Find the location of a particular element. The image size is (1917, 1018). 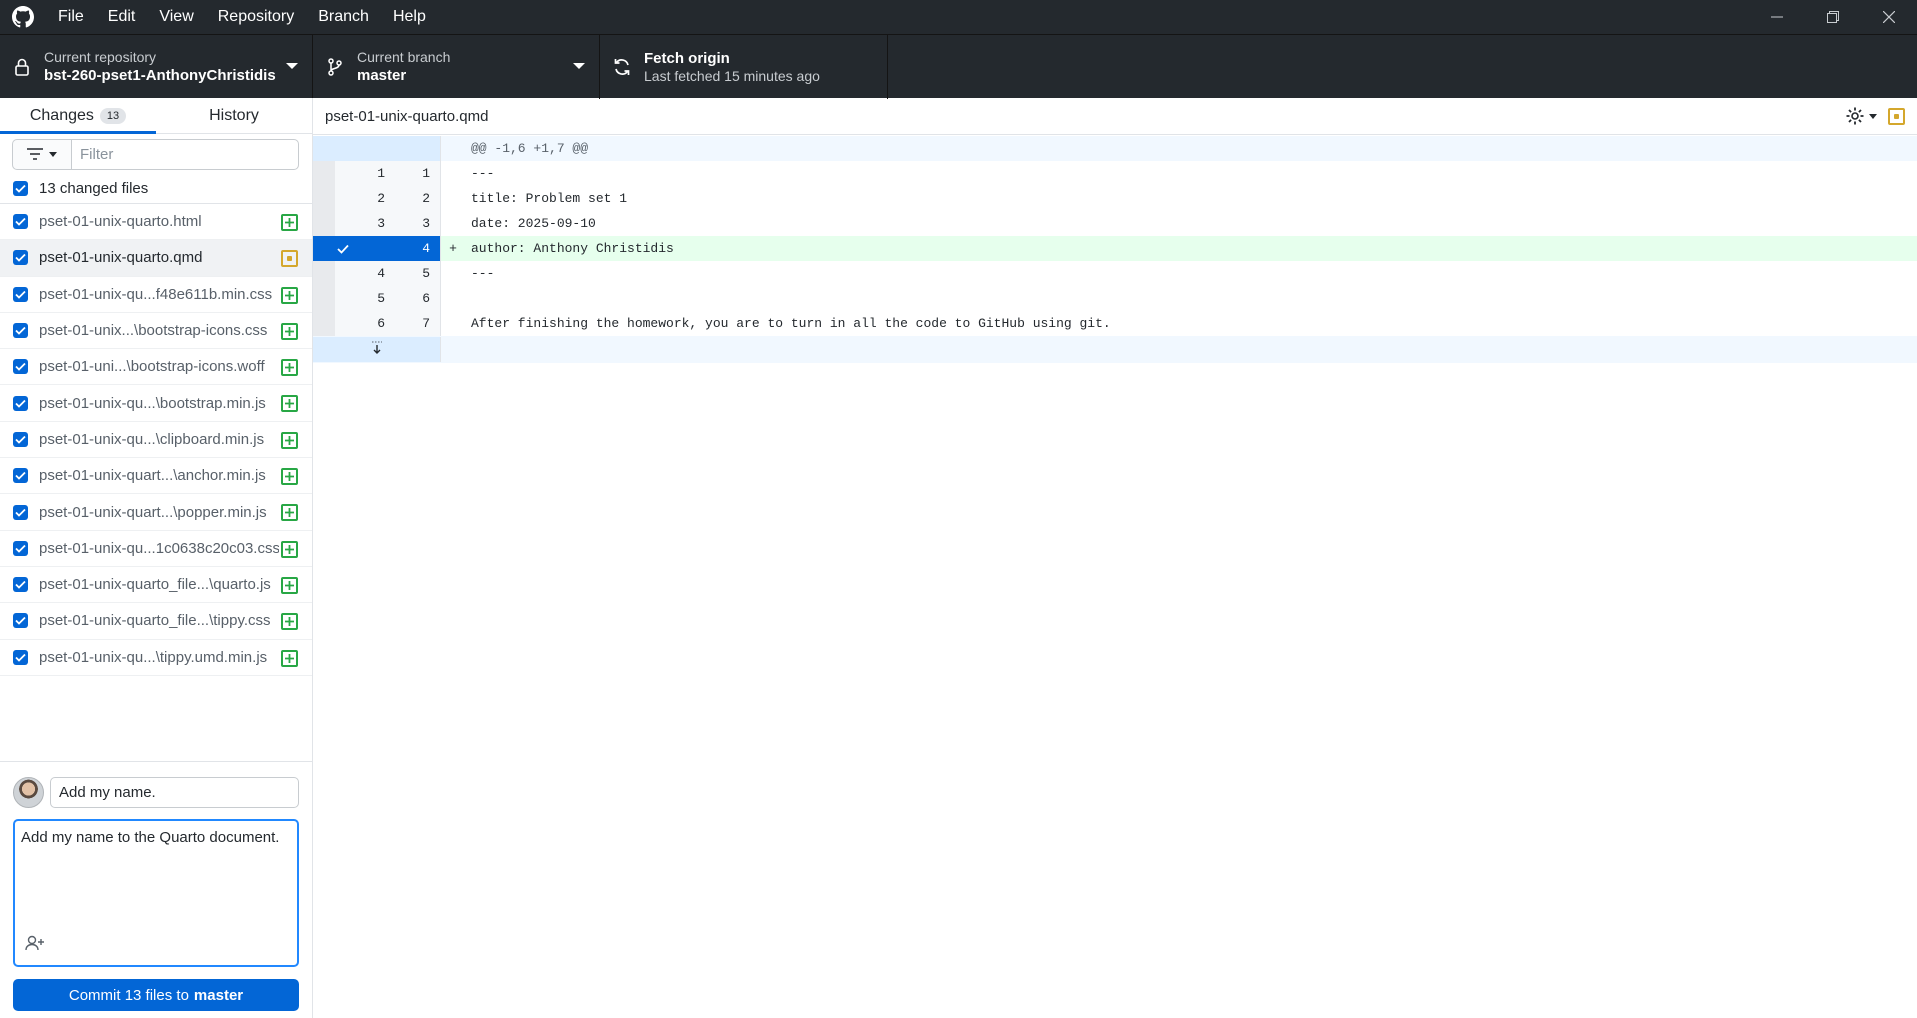

menu-bar: File Edit View Repository Branch Help is located at coordinates (242, 17).